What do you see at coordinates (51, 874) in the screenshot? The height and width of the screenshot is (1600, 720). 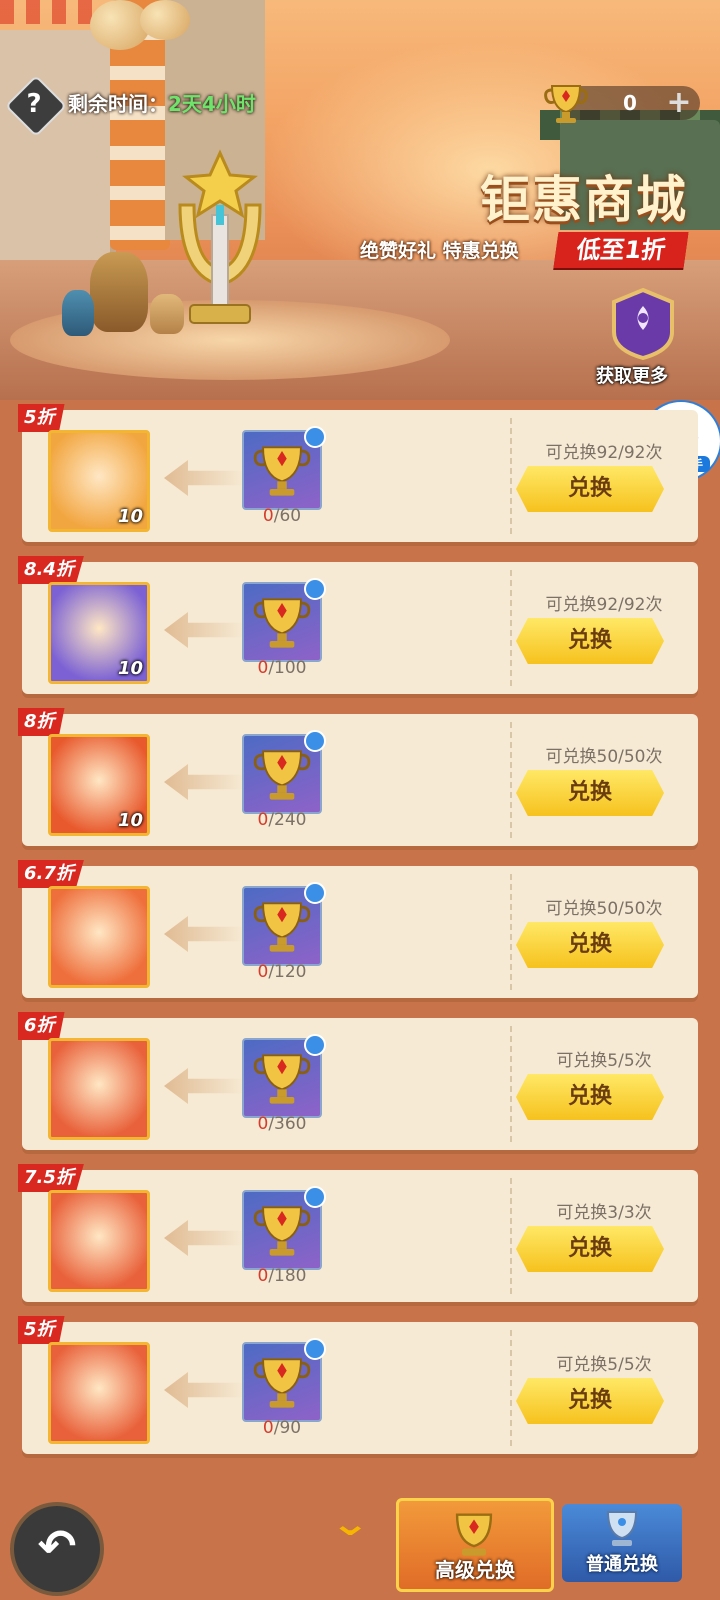 I see `discount-tag: 6.7折` at bounding box center [51, 874].